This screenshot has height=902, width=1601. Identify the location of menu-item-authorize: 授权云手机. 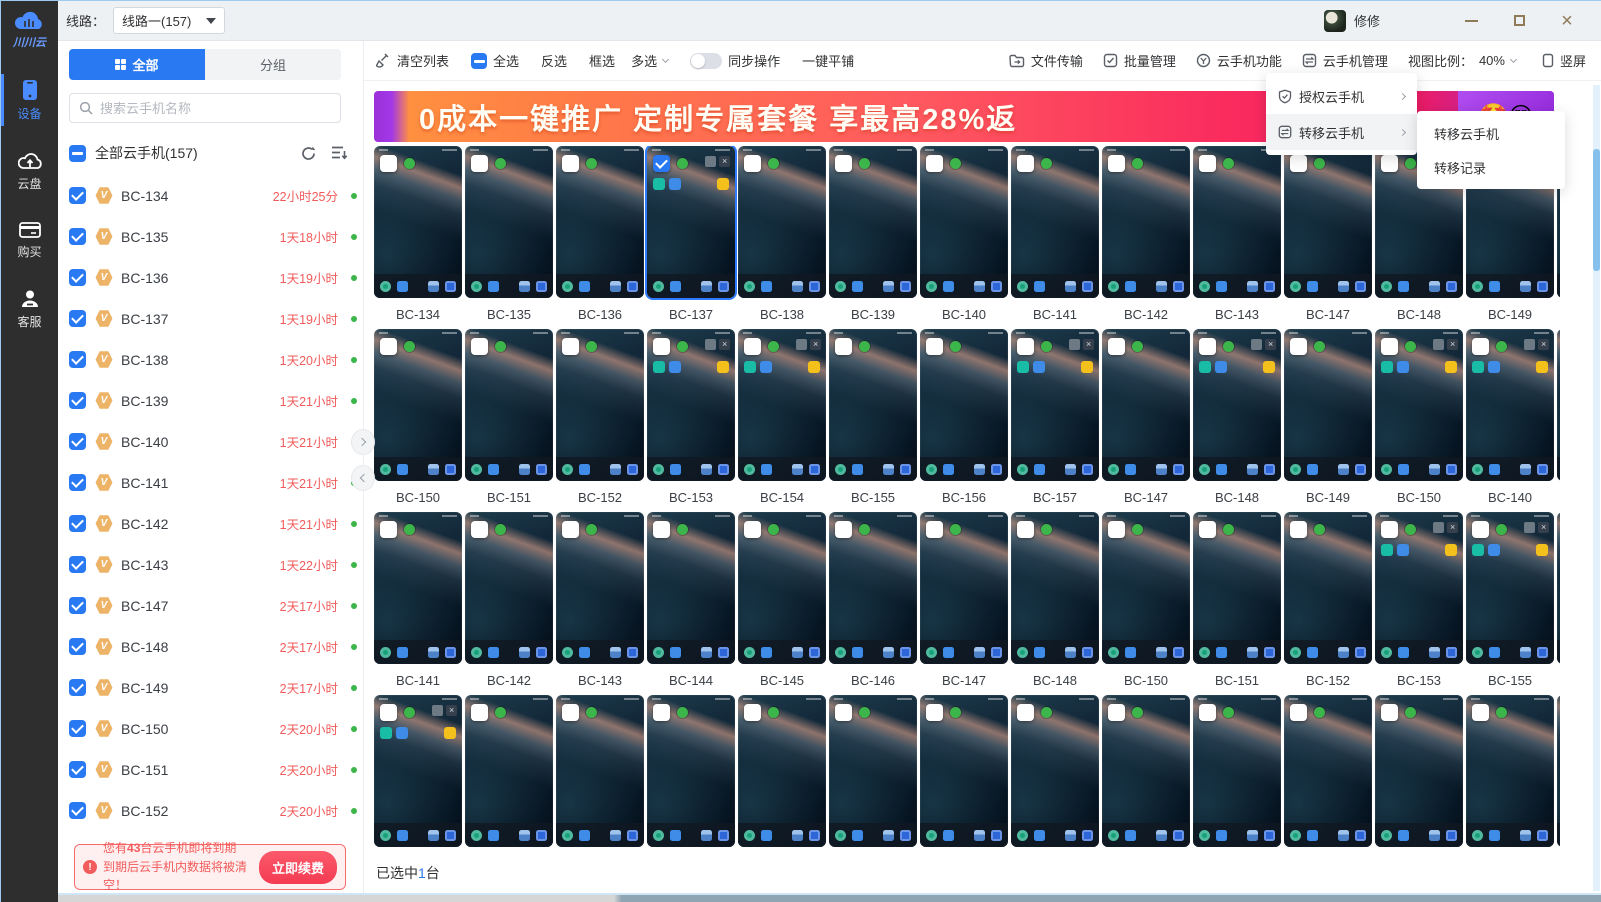
(1341, 96).